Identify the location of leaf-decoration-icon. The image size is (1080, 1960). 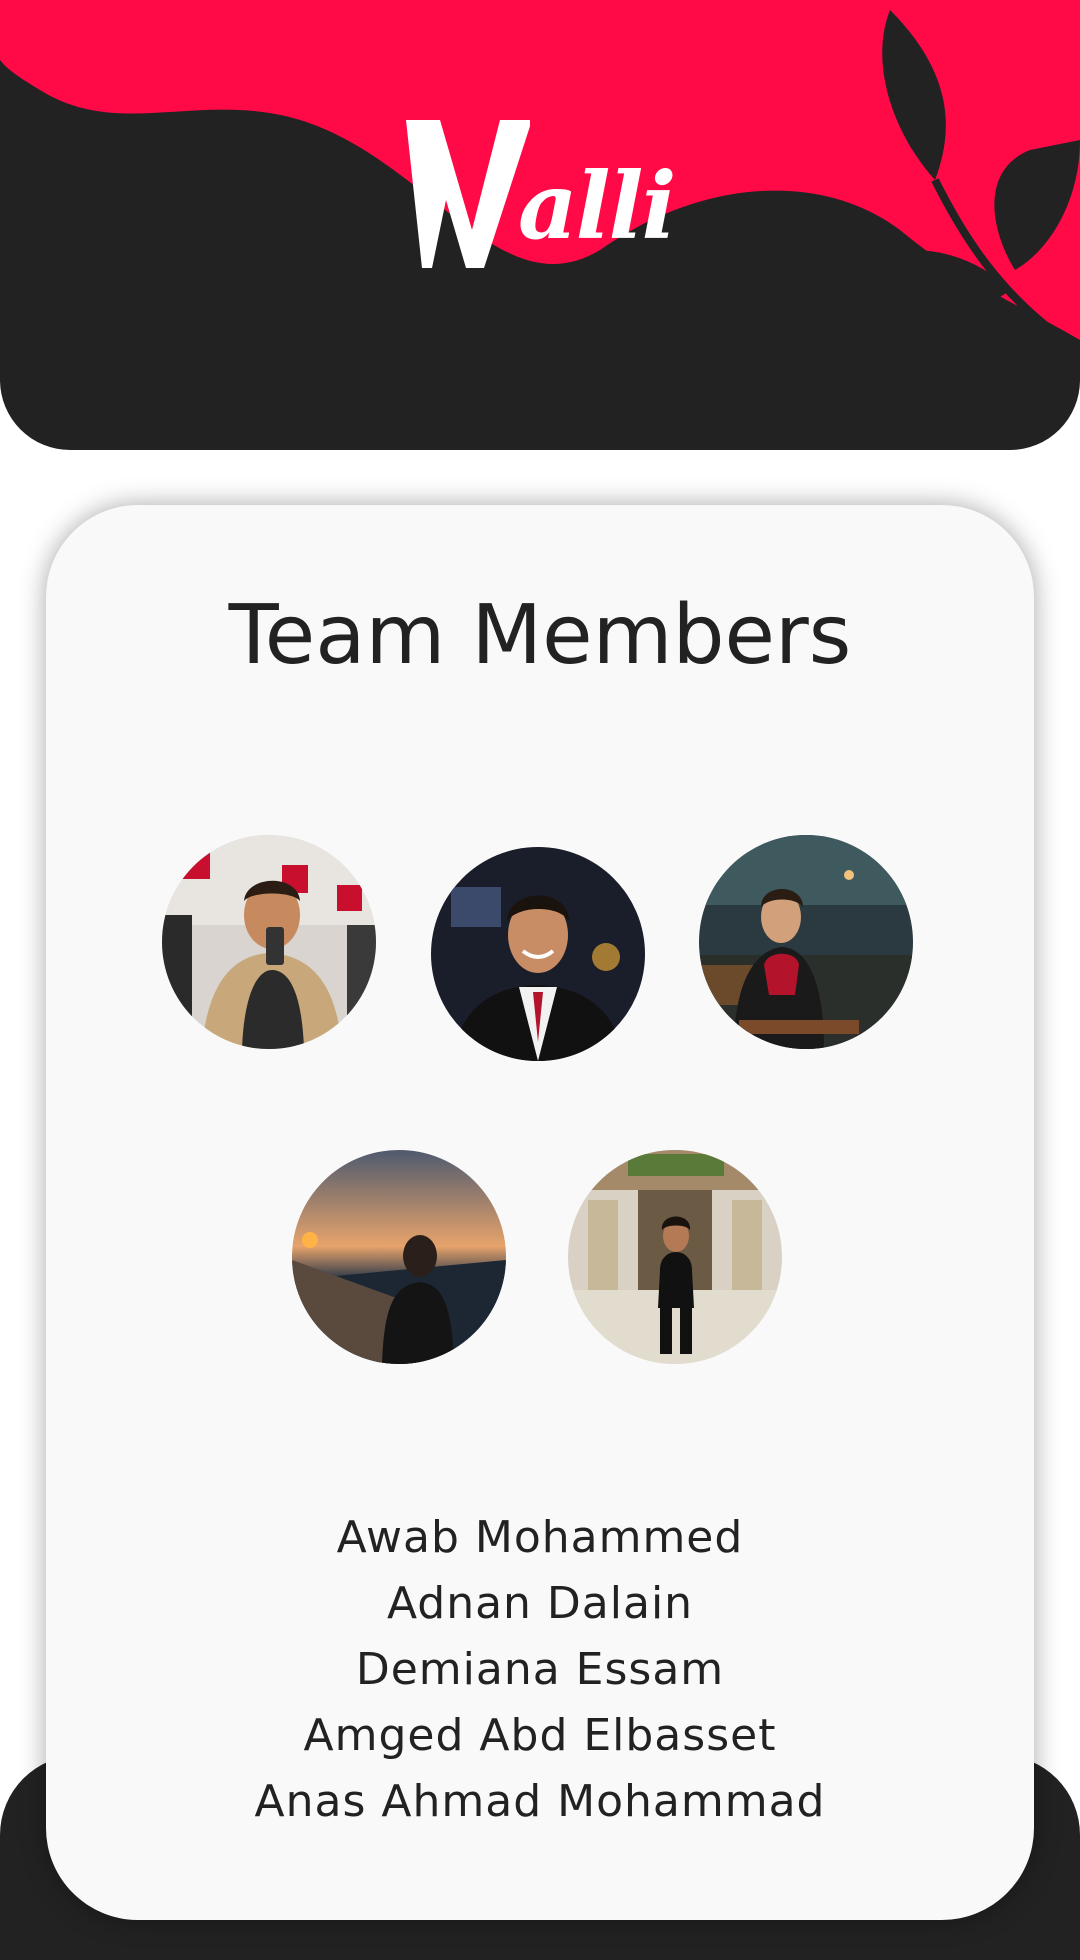
(980, 182).